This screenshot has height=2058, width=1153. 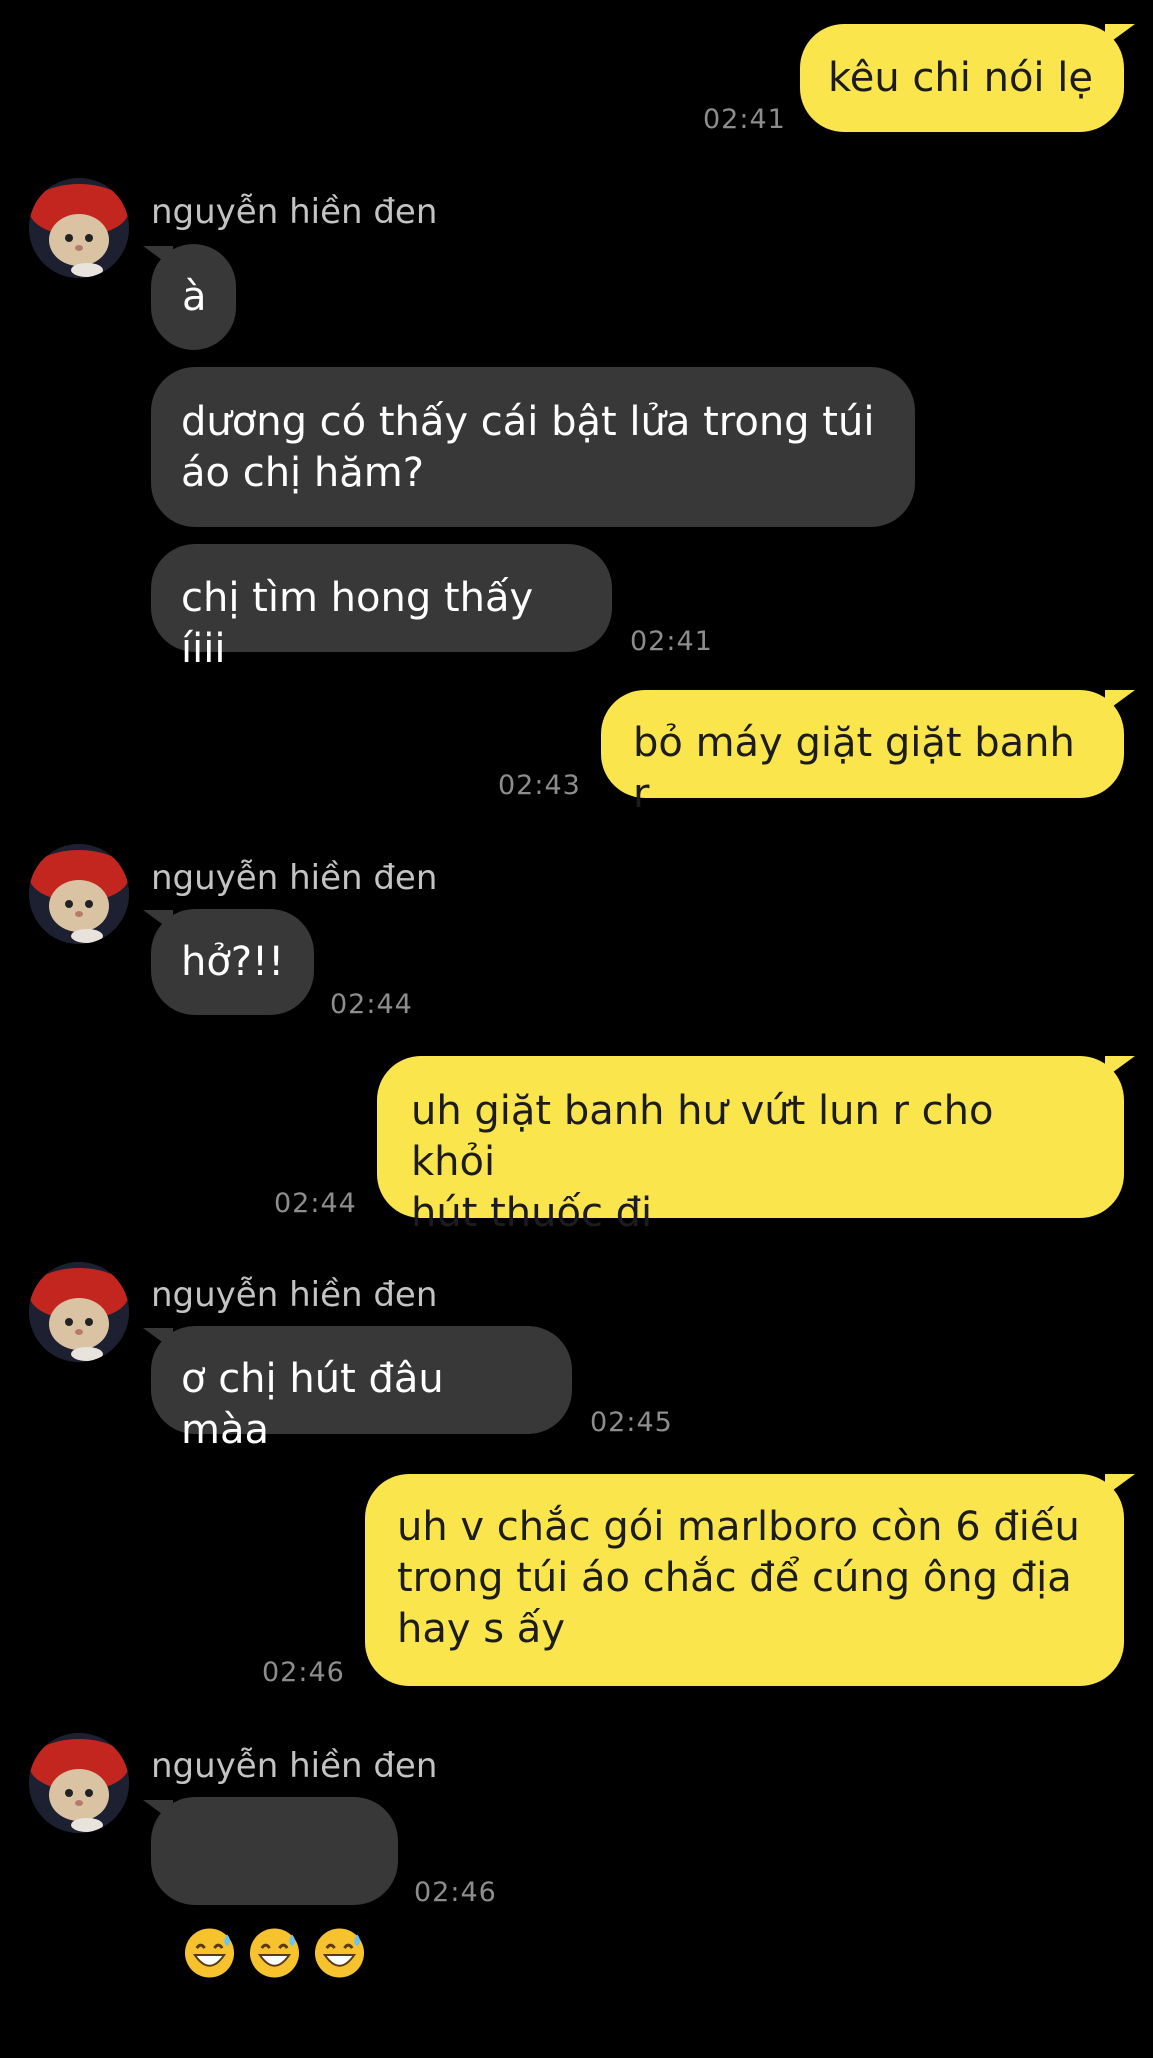 I want to click on message-bubble-incoming: ơ chị hút đâu màa, so click(x=361, y=1389).